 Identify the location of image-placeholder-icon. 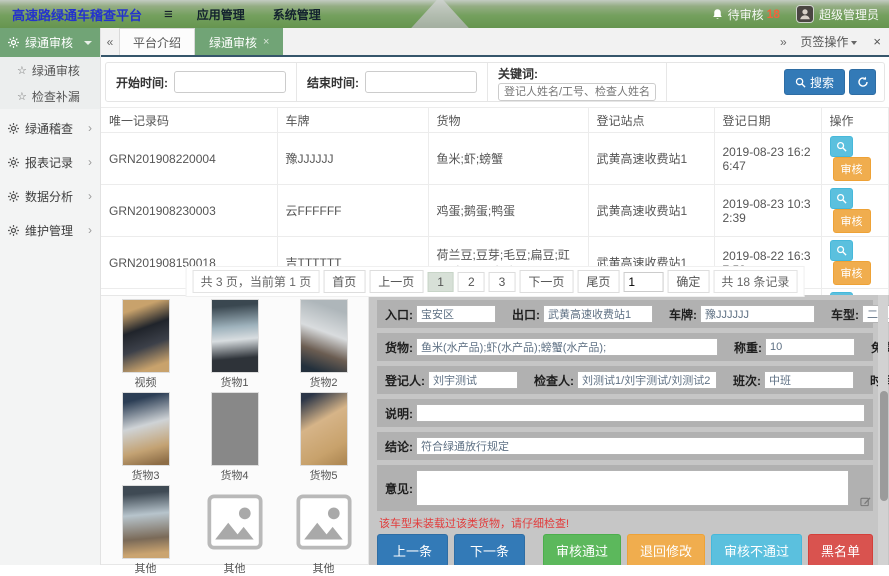
(324, 522).